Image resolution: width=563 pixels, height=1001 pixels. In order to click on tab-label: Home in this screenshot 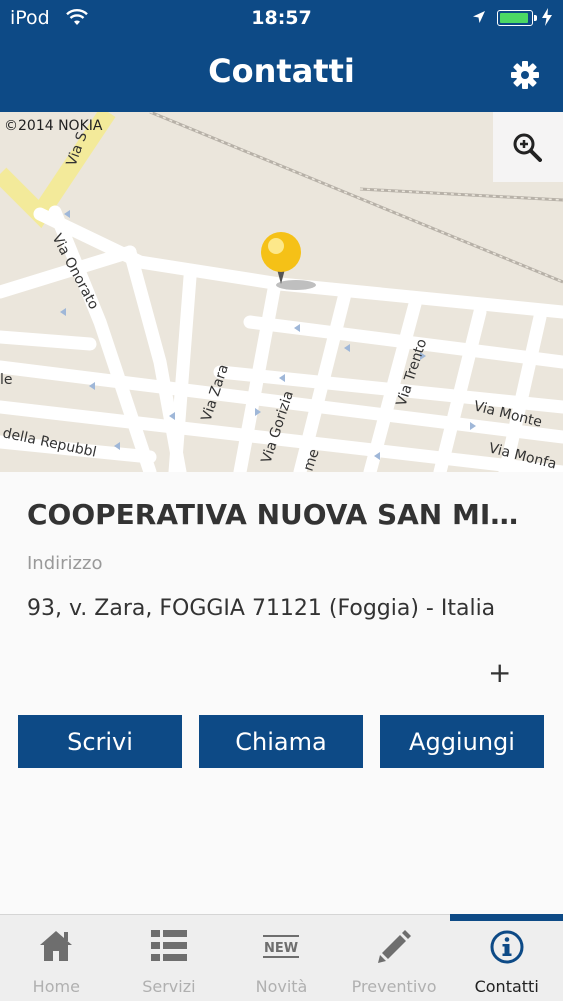, I will do `click(56, 986)`.